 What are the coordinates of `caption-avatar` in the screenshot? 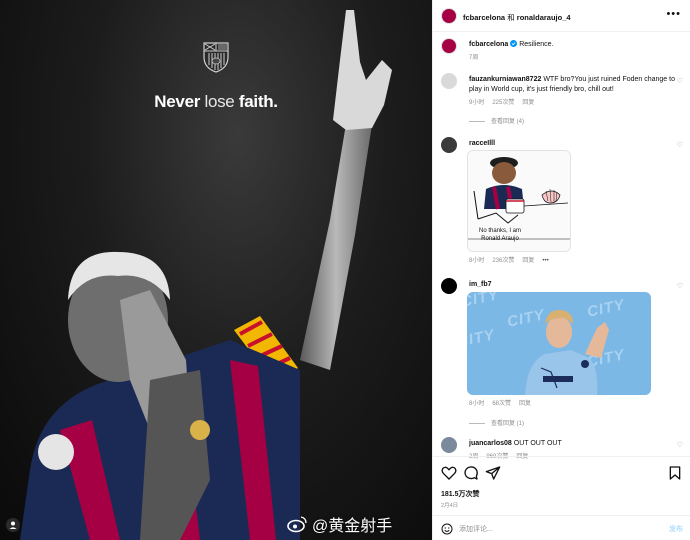 It's located at (449, 46).